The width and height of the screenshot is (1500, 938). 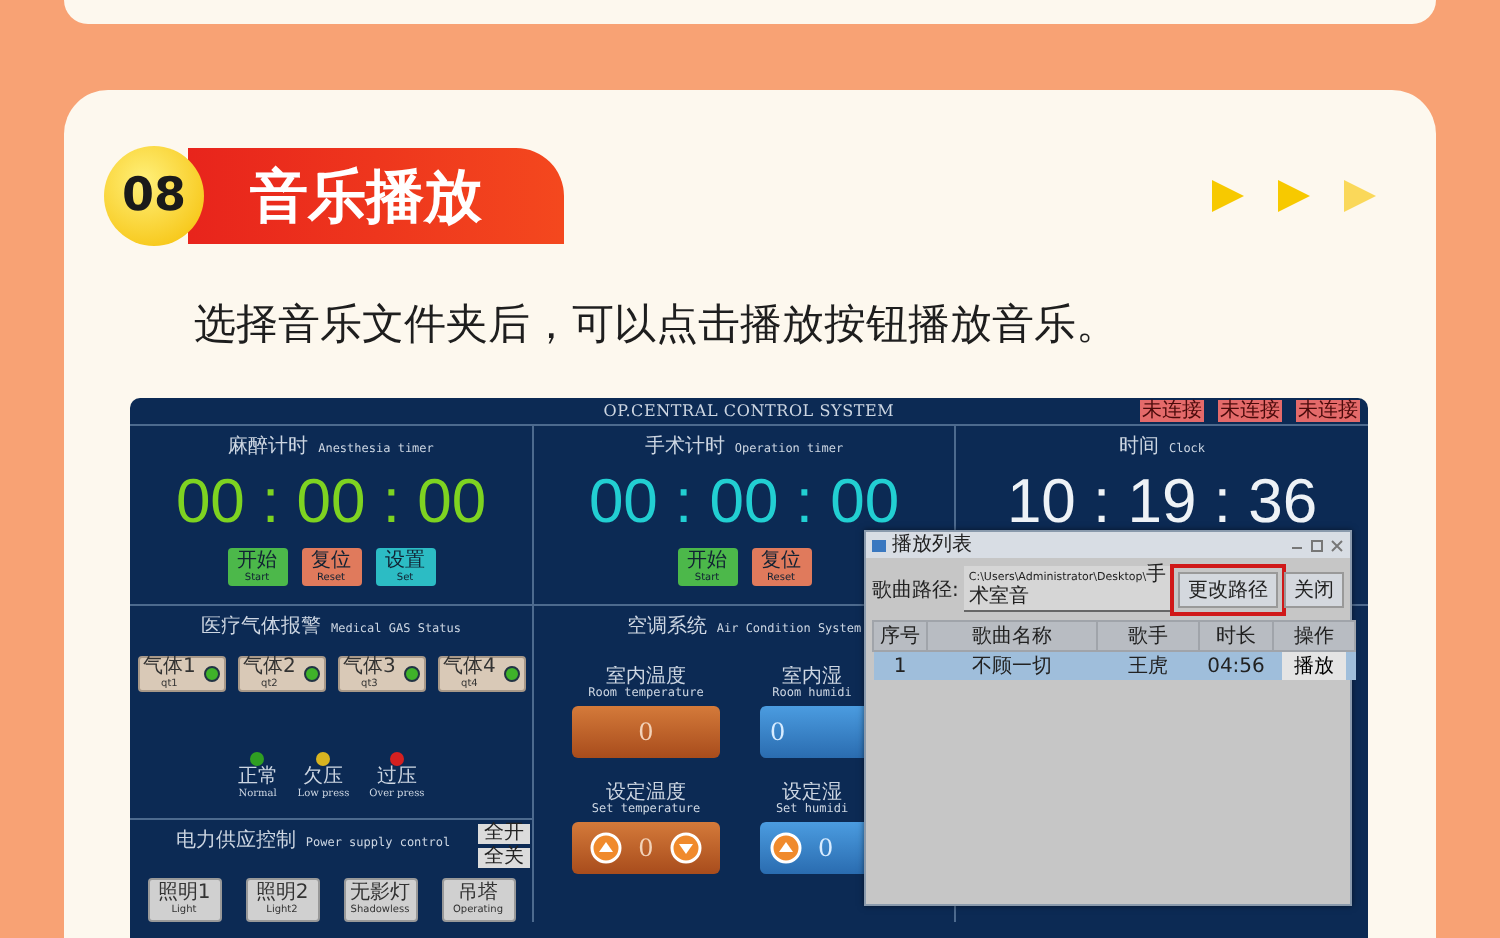 What do you see at coordinates (1294, 196) in the screenshot?
I see `triangle-arrows-icon` at bounding box center [1294, 196].